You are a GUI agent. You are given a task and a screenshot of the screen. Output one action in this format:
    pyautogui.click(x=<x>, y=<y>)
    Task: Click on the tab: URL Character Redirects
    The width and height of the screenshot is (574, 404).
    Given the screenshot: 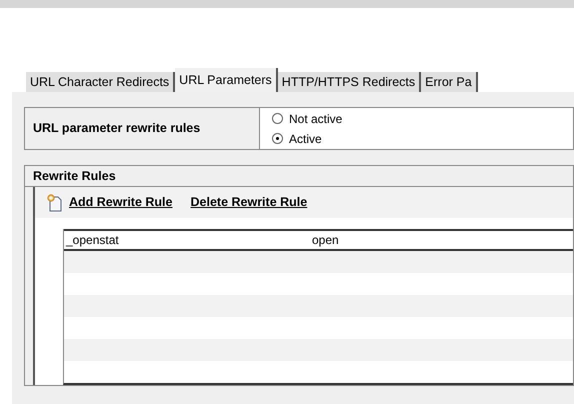 What is the action you would take?
    pyautogui.click(x=101, y=82)
    